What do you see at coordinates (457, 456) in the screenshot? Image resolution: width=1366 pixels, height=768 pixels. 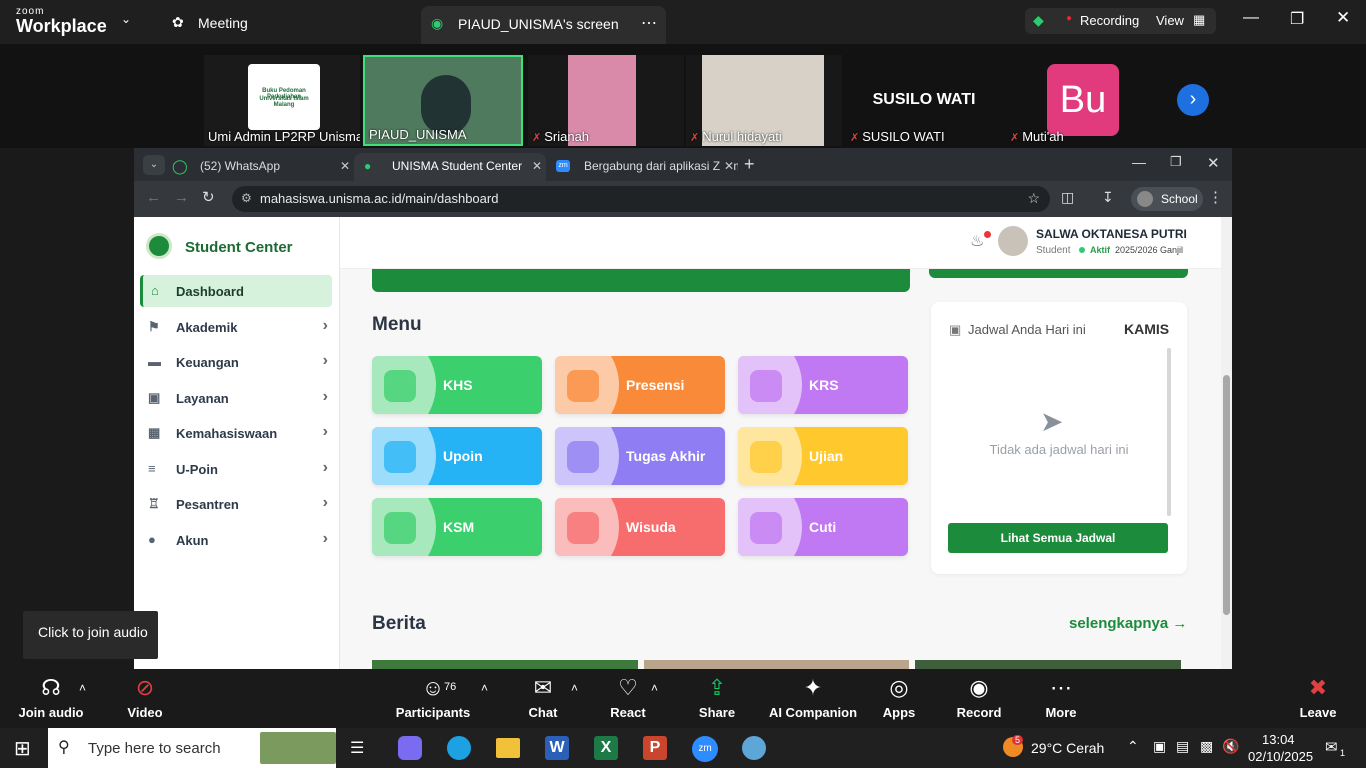 I see `menu-card-upoin: Upoin` at bounding box center [457, 456].